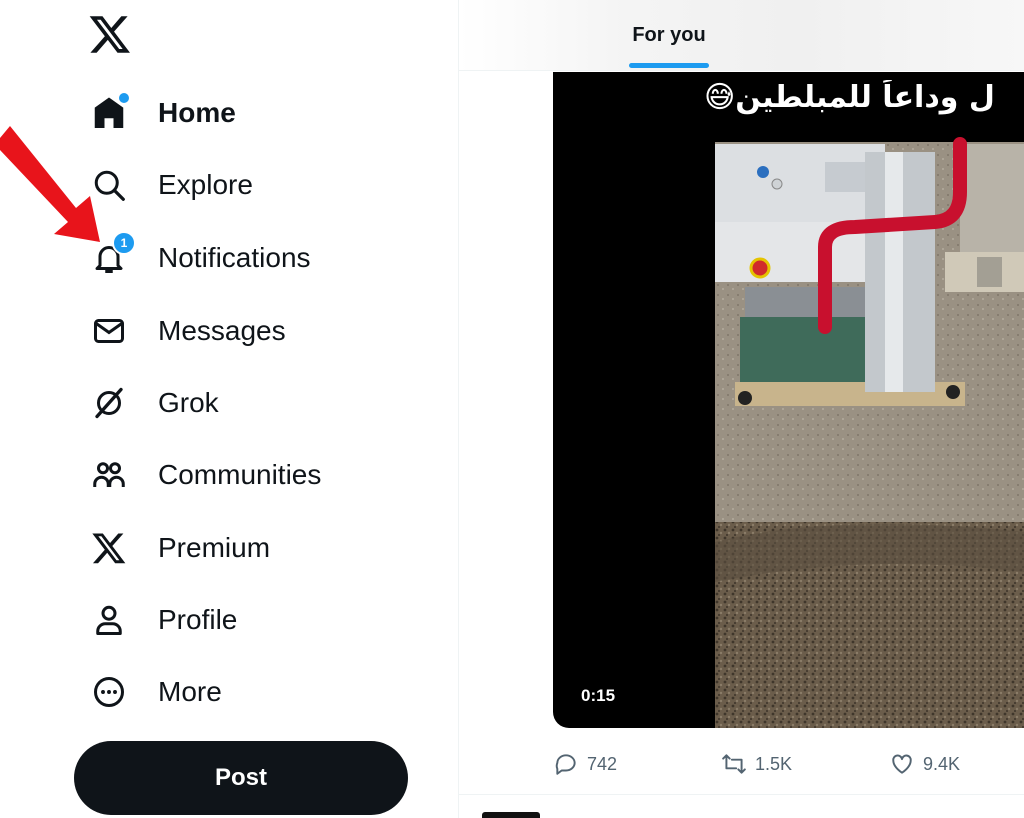  I want to click on column-divider, so click(458, 409).